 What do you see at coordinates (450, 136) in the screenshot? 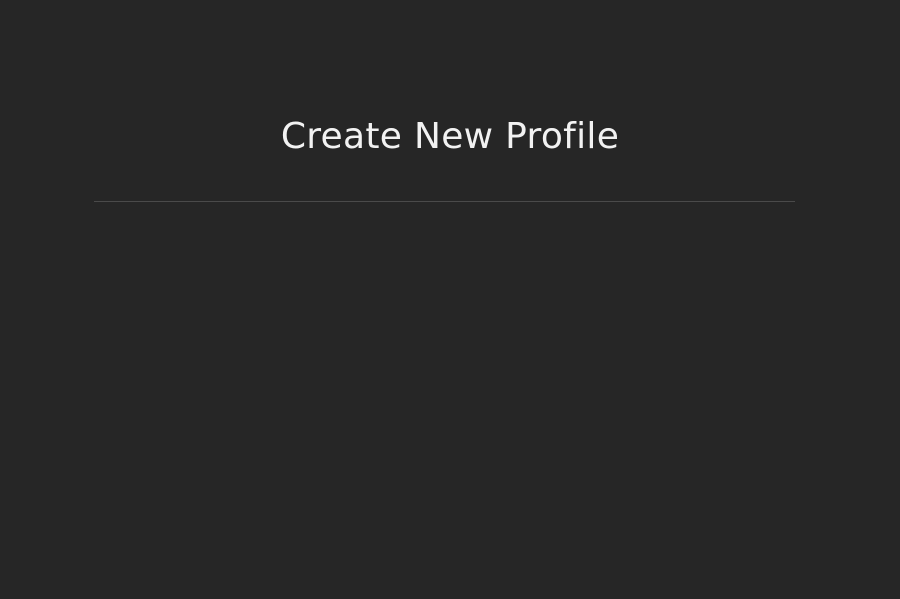
I see `page-title: Create New Profile` at bounding box center [450, 136].